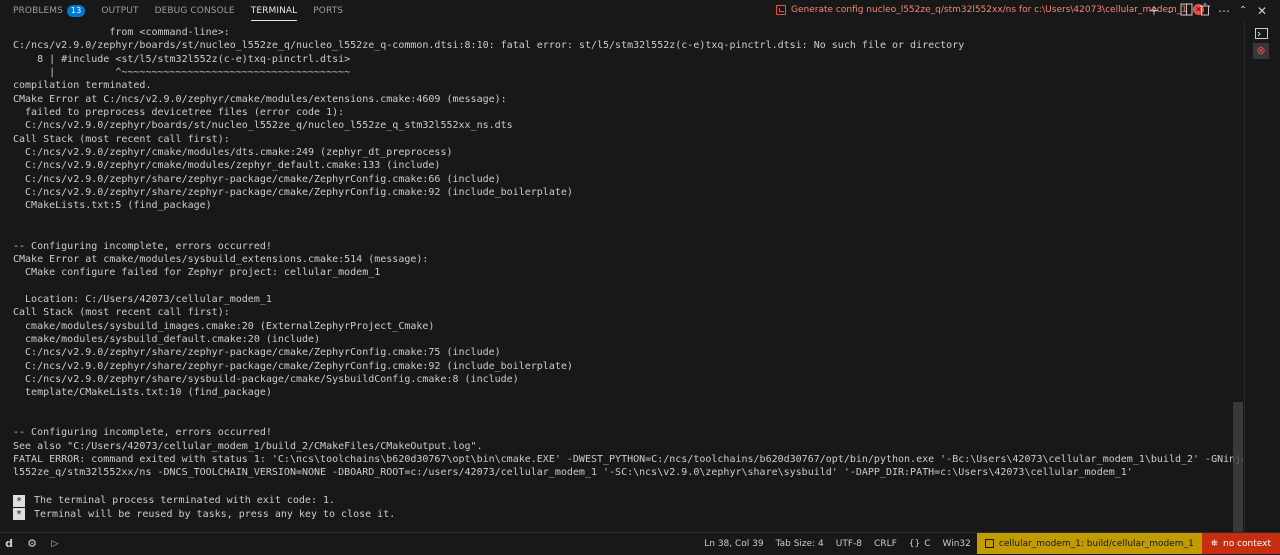  I want to click on language-label: C, so click(927, 543).